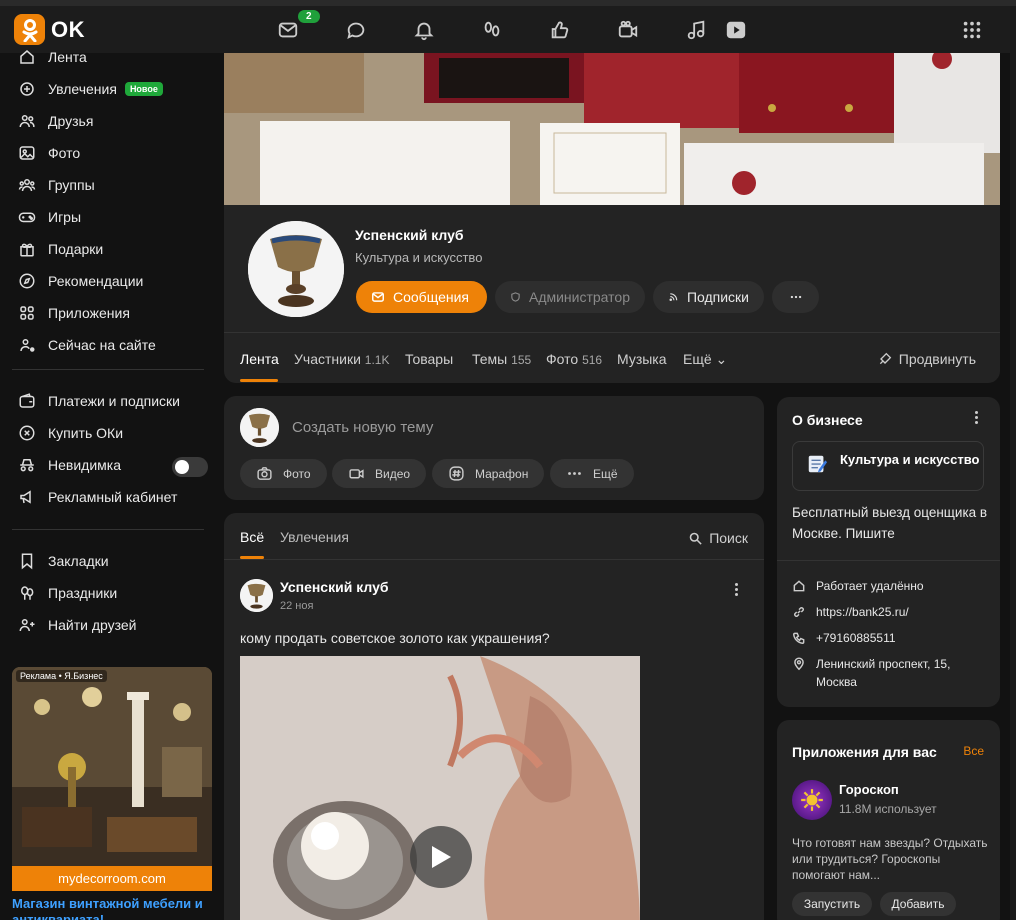 The image size is (1016, 920). Describe the element at coordinates (799, 638) in the screenshot. I see `phone-icon` at that location.